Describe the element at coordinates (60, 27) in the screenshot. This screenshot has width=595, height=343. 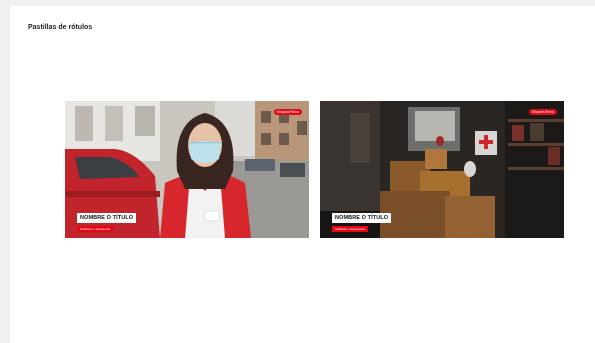
I see `section-title: Pastillas de rótulos` at that location.